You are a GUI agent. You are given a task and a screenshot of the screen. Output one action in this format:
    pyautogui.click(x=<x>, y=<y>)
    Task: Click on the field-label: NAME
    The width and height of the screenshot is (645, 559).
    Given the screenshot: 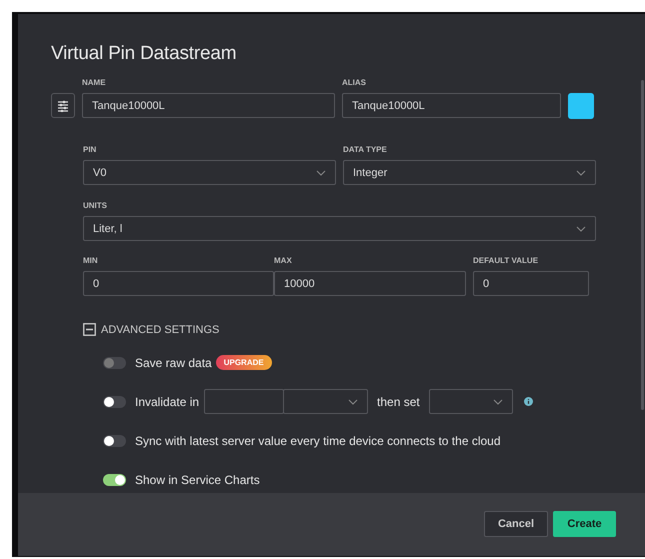 What is the action you would take?
    pyautogui.click(x=94, y=82)
    